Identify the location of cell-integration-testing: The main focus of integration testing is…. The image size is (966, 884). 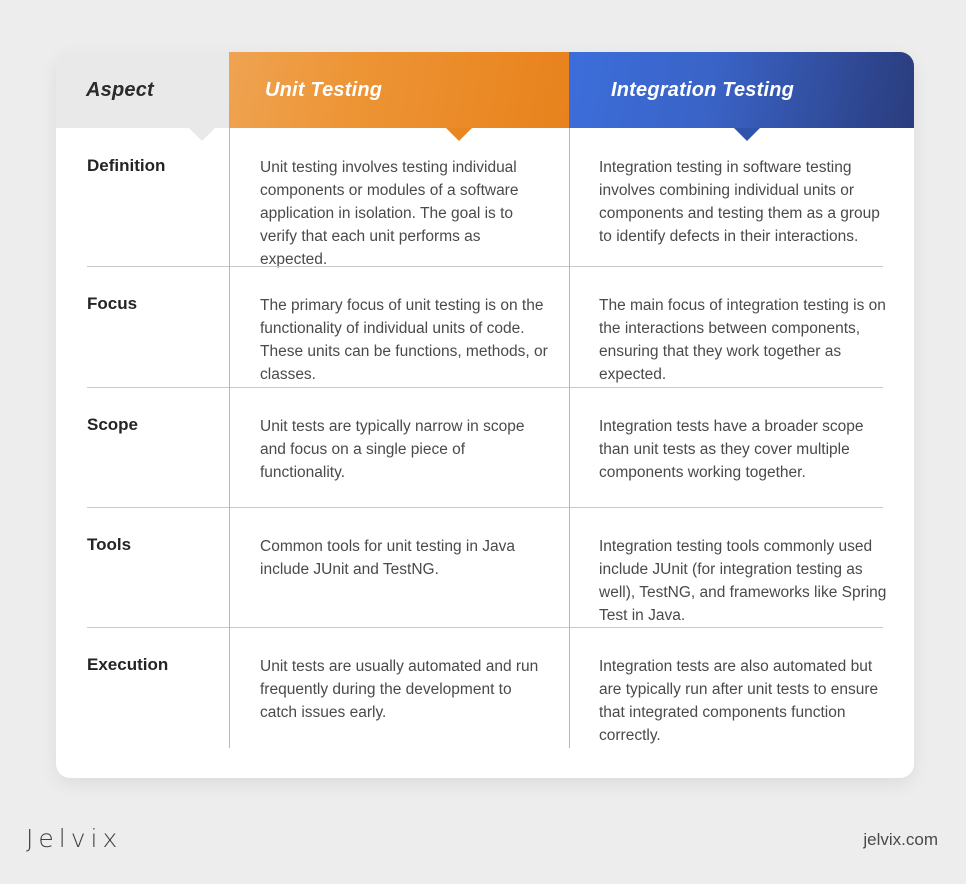
(741, 326).